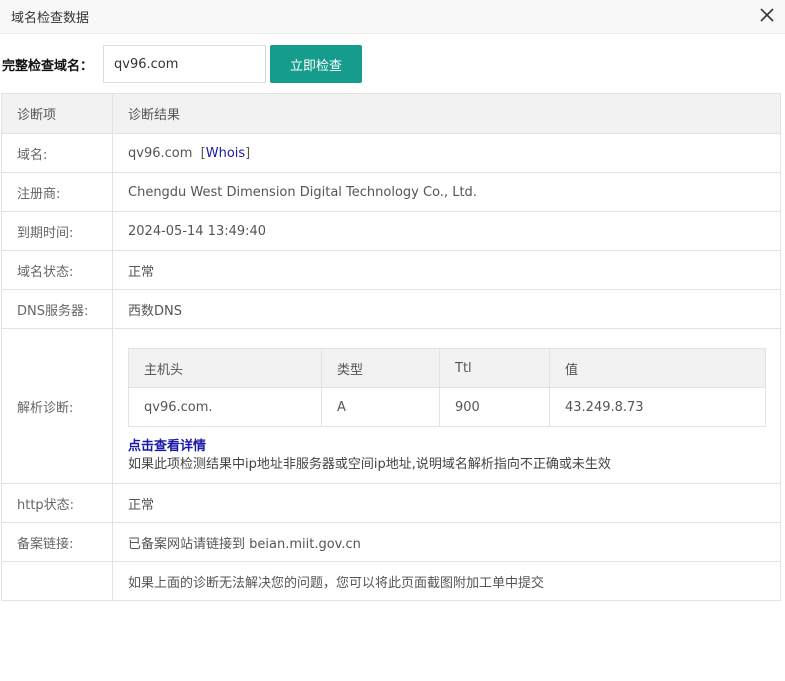 The image size is (785, 681). Describe the element at coordinates (184, 64) in the screenshot. I see `domain-input` at that location.